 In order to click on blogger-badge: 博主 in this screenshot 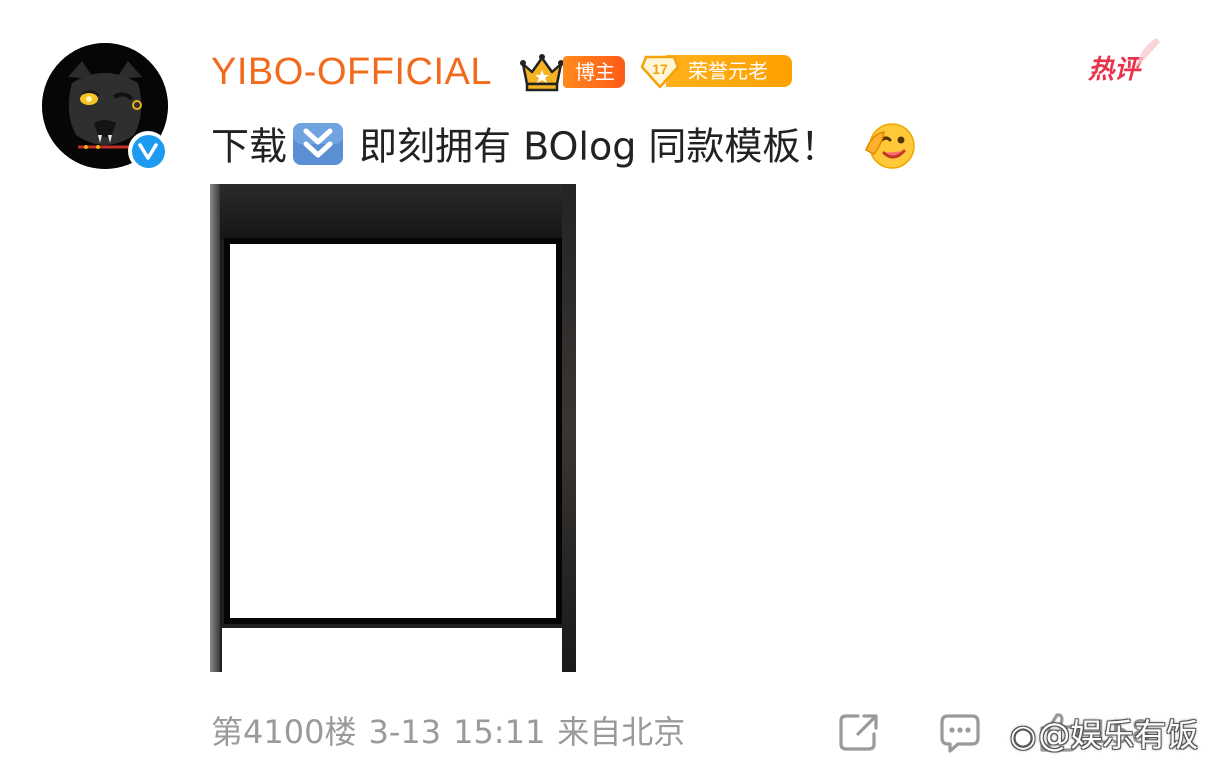, I will do `click(594, 72)`.